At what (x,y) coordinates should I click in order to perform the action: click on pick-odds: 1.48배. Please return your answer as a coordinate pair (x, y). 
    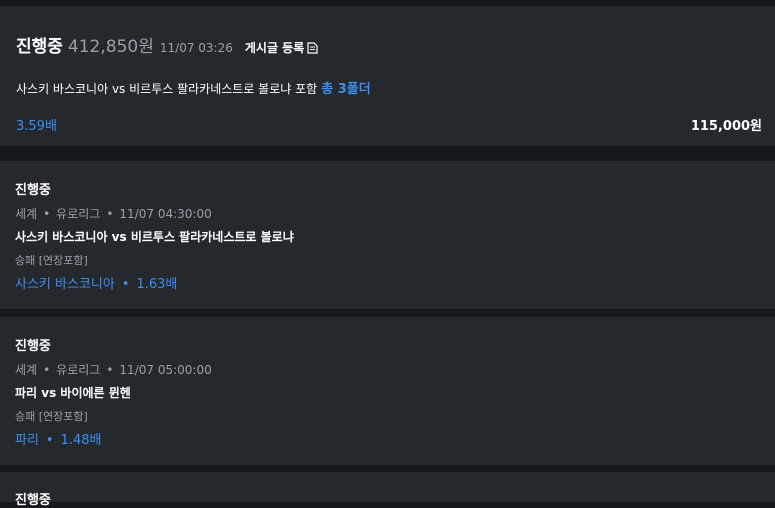
    Looking at the image, I should click on (81, 440).